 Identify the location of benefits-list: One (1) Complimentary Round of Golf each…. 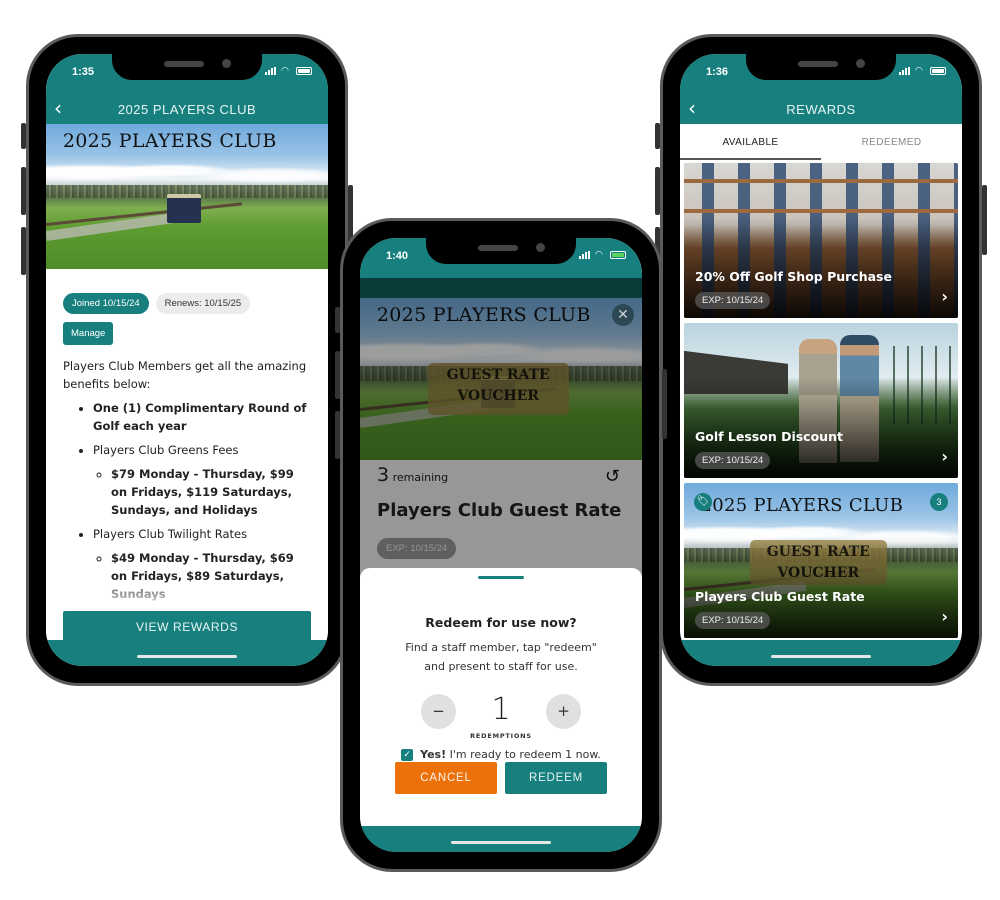
(202, 501).